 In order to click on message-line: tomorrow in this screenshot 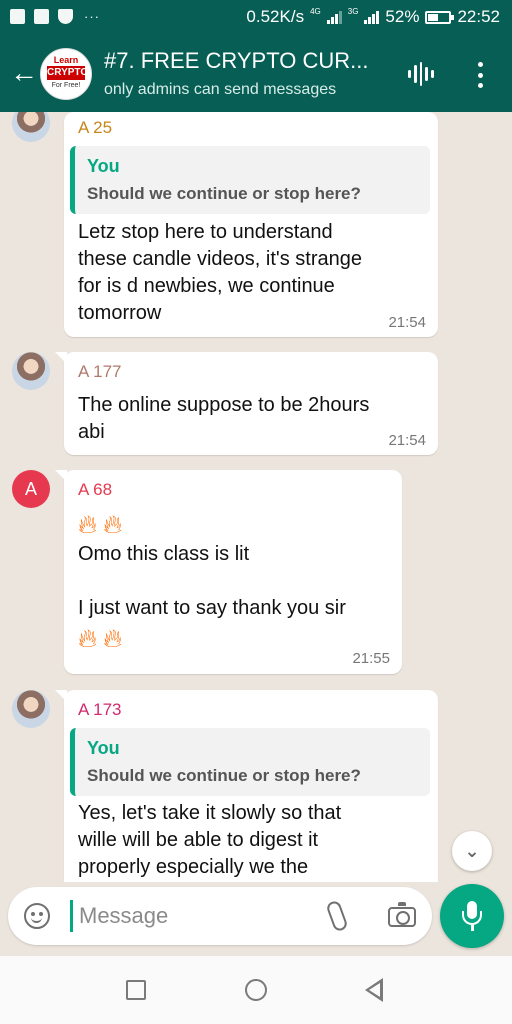, I will do `click(120, 313)`.